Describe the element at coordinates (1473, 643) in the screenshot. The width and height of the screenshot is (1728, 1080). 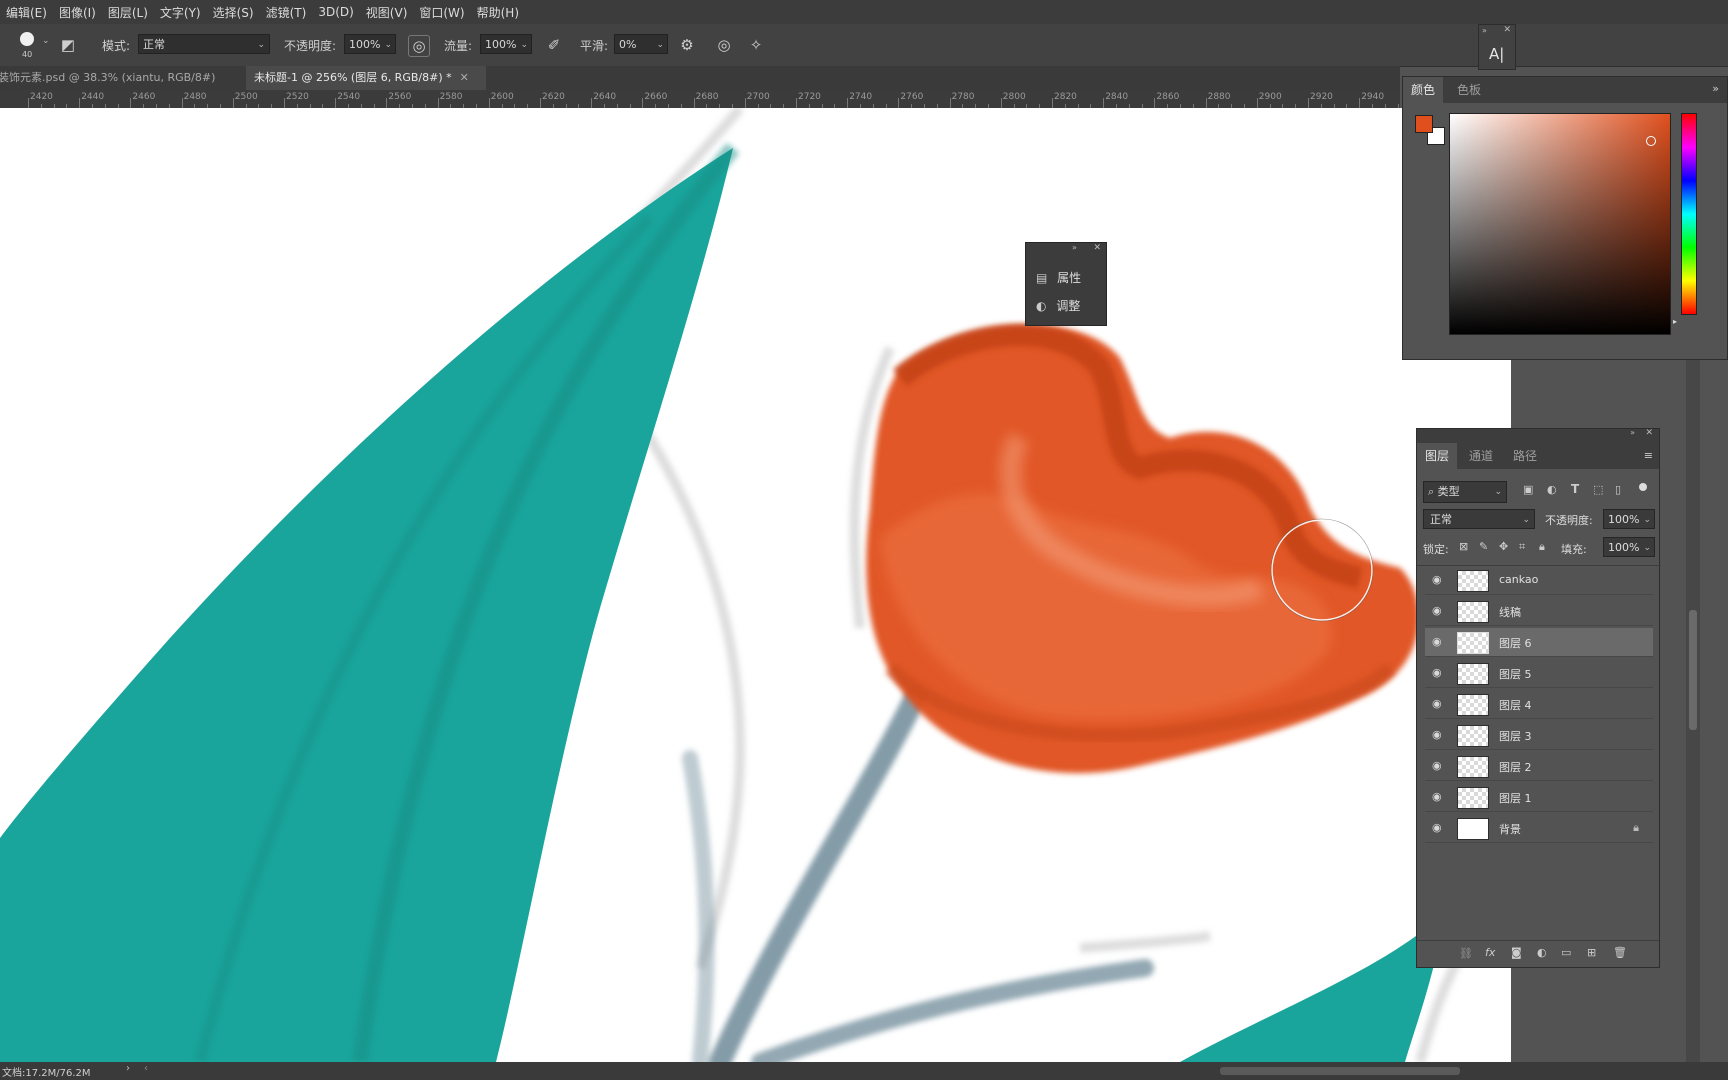
I see `layer-thumbnail` at that location.